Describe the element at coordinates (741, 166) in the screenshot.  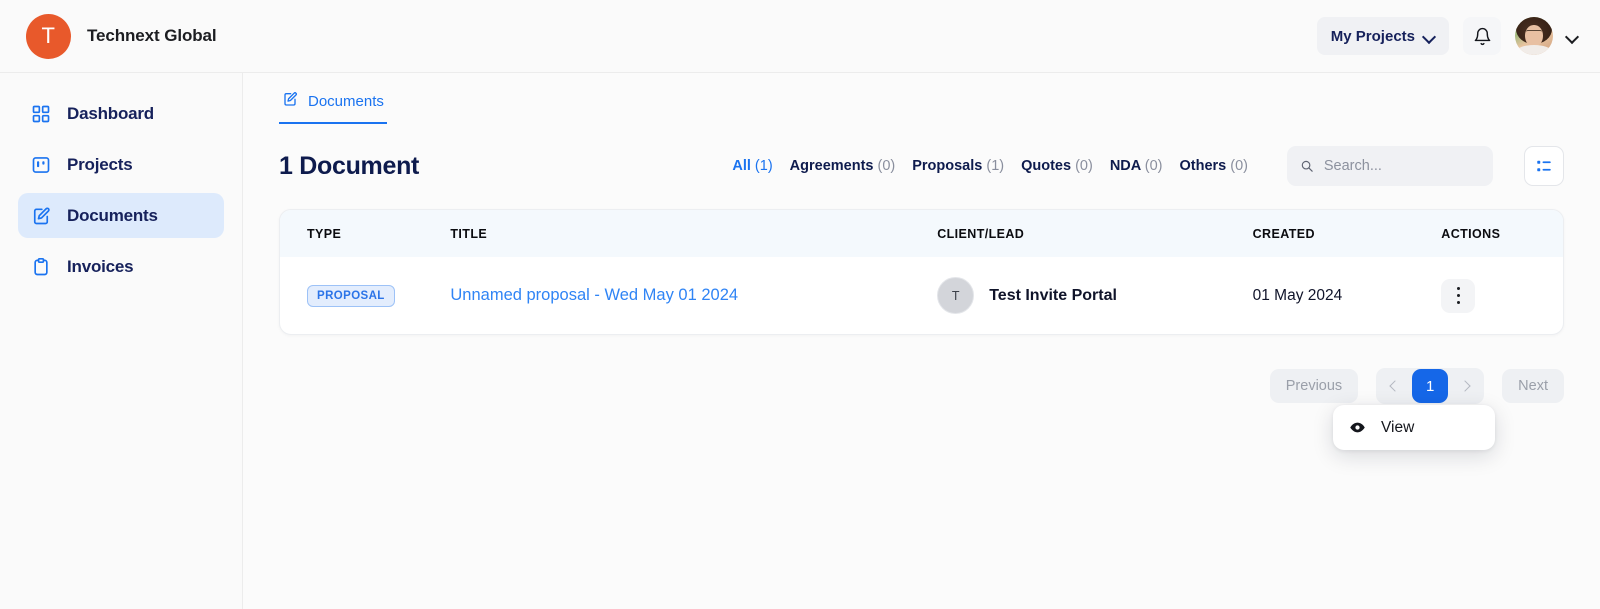
I see `filter-label: All` at that location.